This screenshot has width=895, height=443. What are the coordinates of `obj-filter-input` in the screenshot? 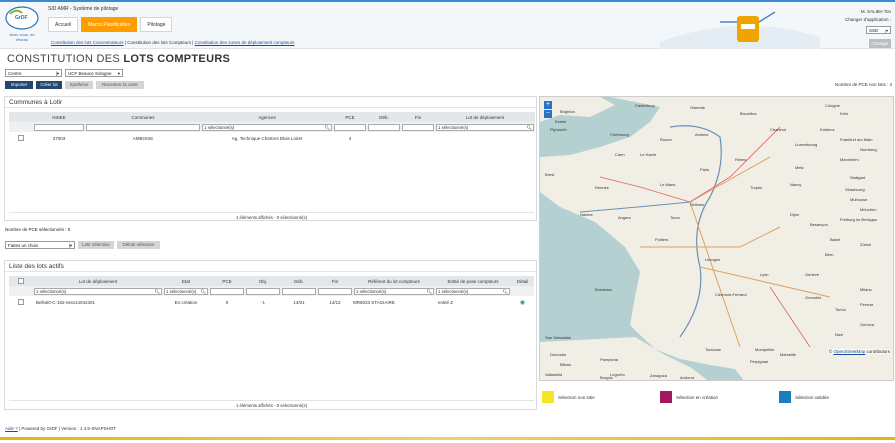 It's located at (263, 291).